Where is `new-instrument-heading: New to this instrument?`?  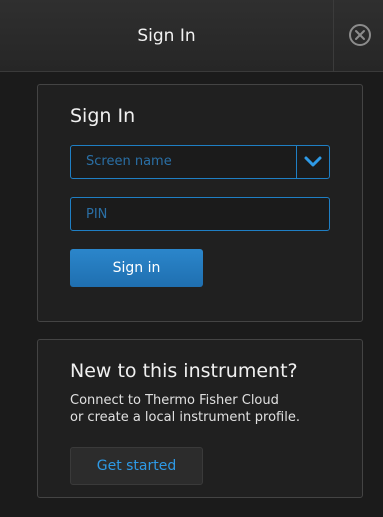
new-instrument-heading: New to this instrument? is located at coordinates (184, 371).